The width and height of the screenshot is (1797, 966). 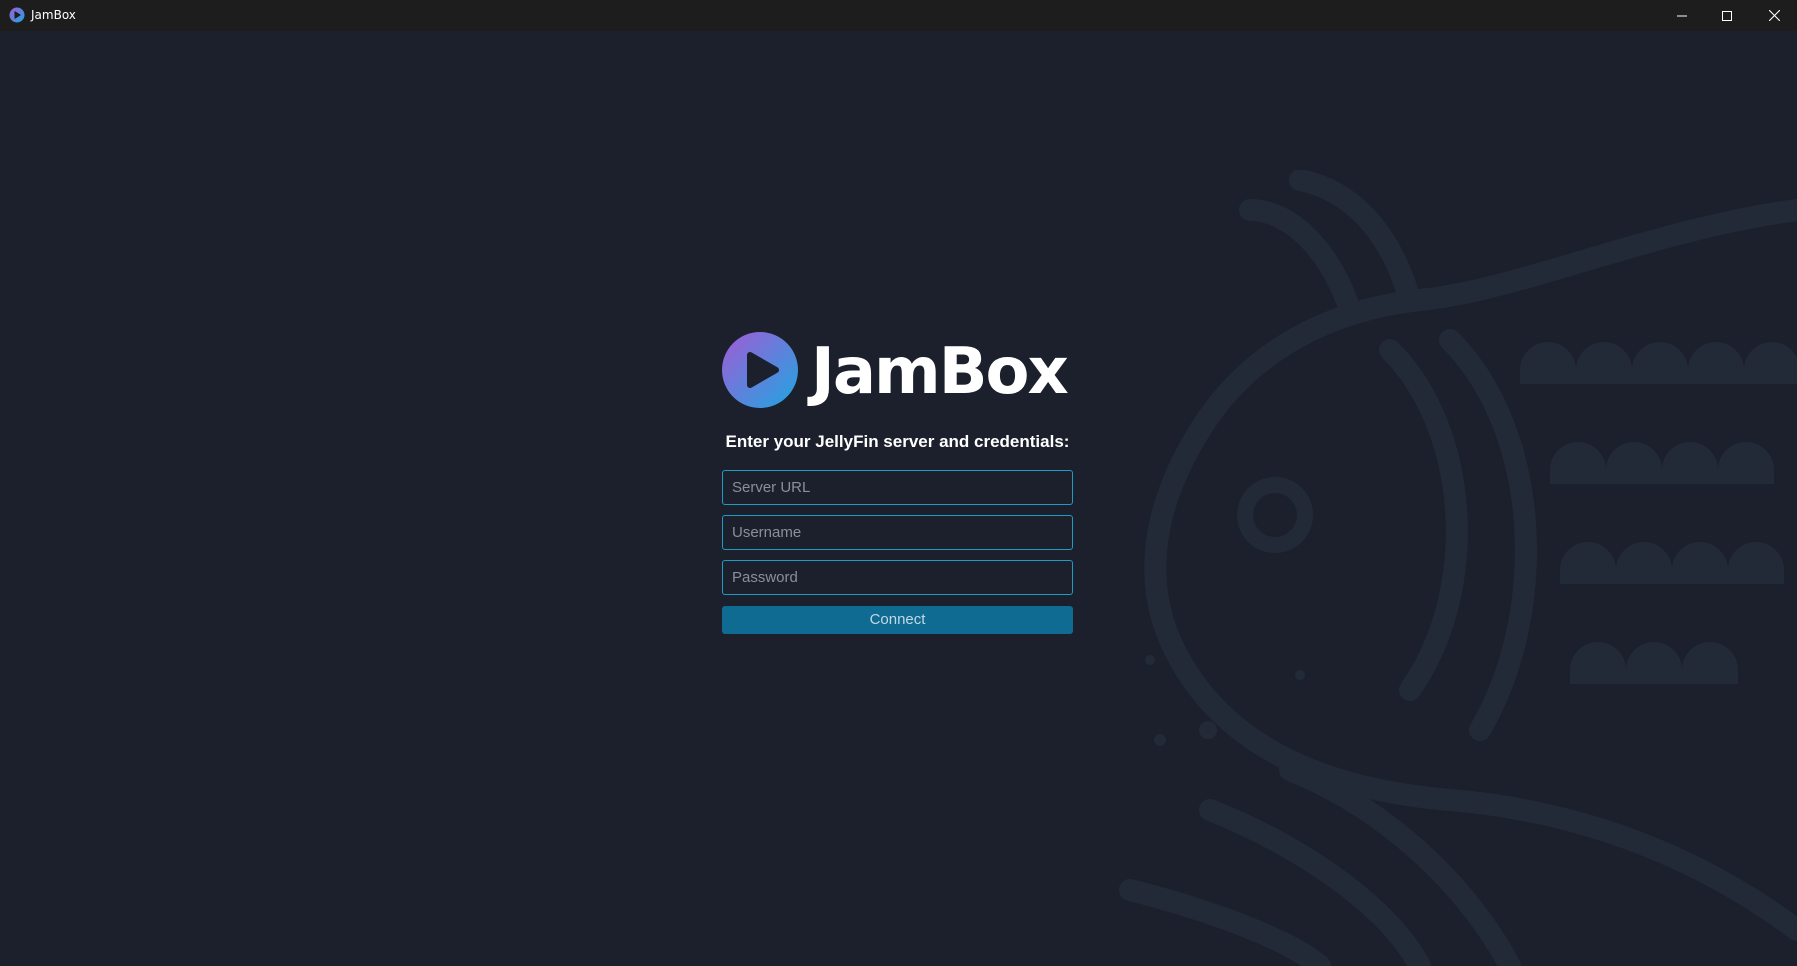 I want to click on maximize-icon, so click(x=1727, y=15).